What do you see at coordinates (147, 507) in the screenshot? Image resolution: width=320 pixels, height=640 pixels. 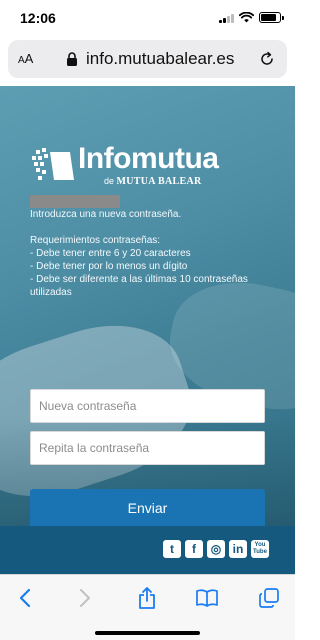 I see `submit-button: Enviar` at bounding box center [147, 507].